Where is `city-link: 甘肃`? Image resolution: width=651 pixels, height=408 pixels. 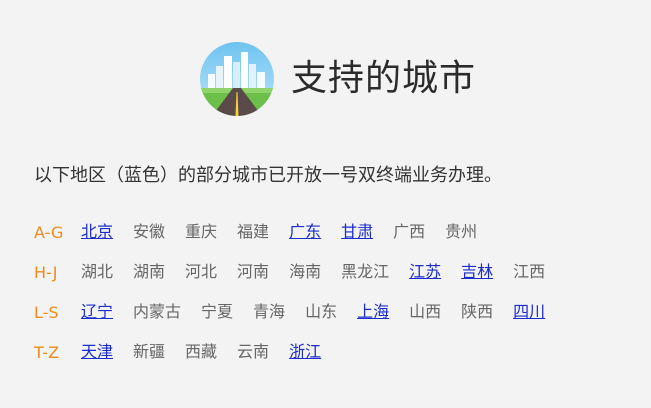
city-link: 甘肃 is located at coordinates (357, 232).